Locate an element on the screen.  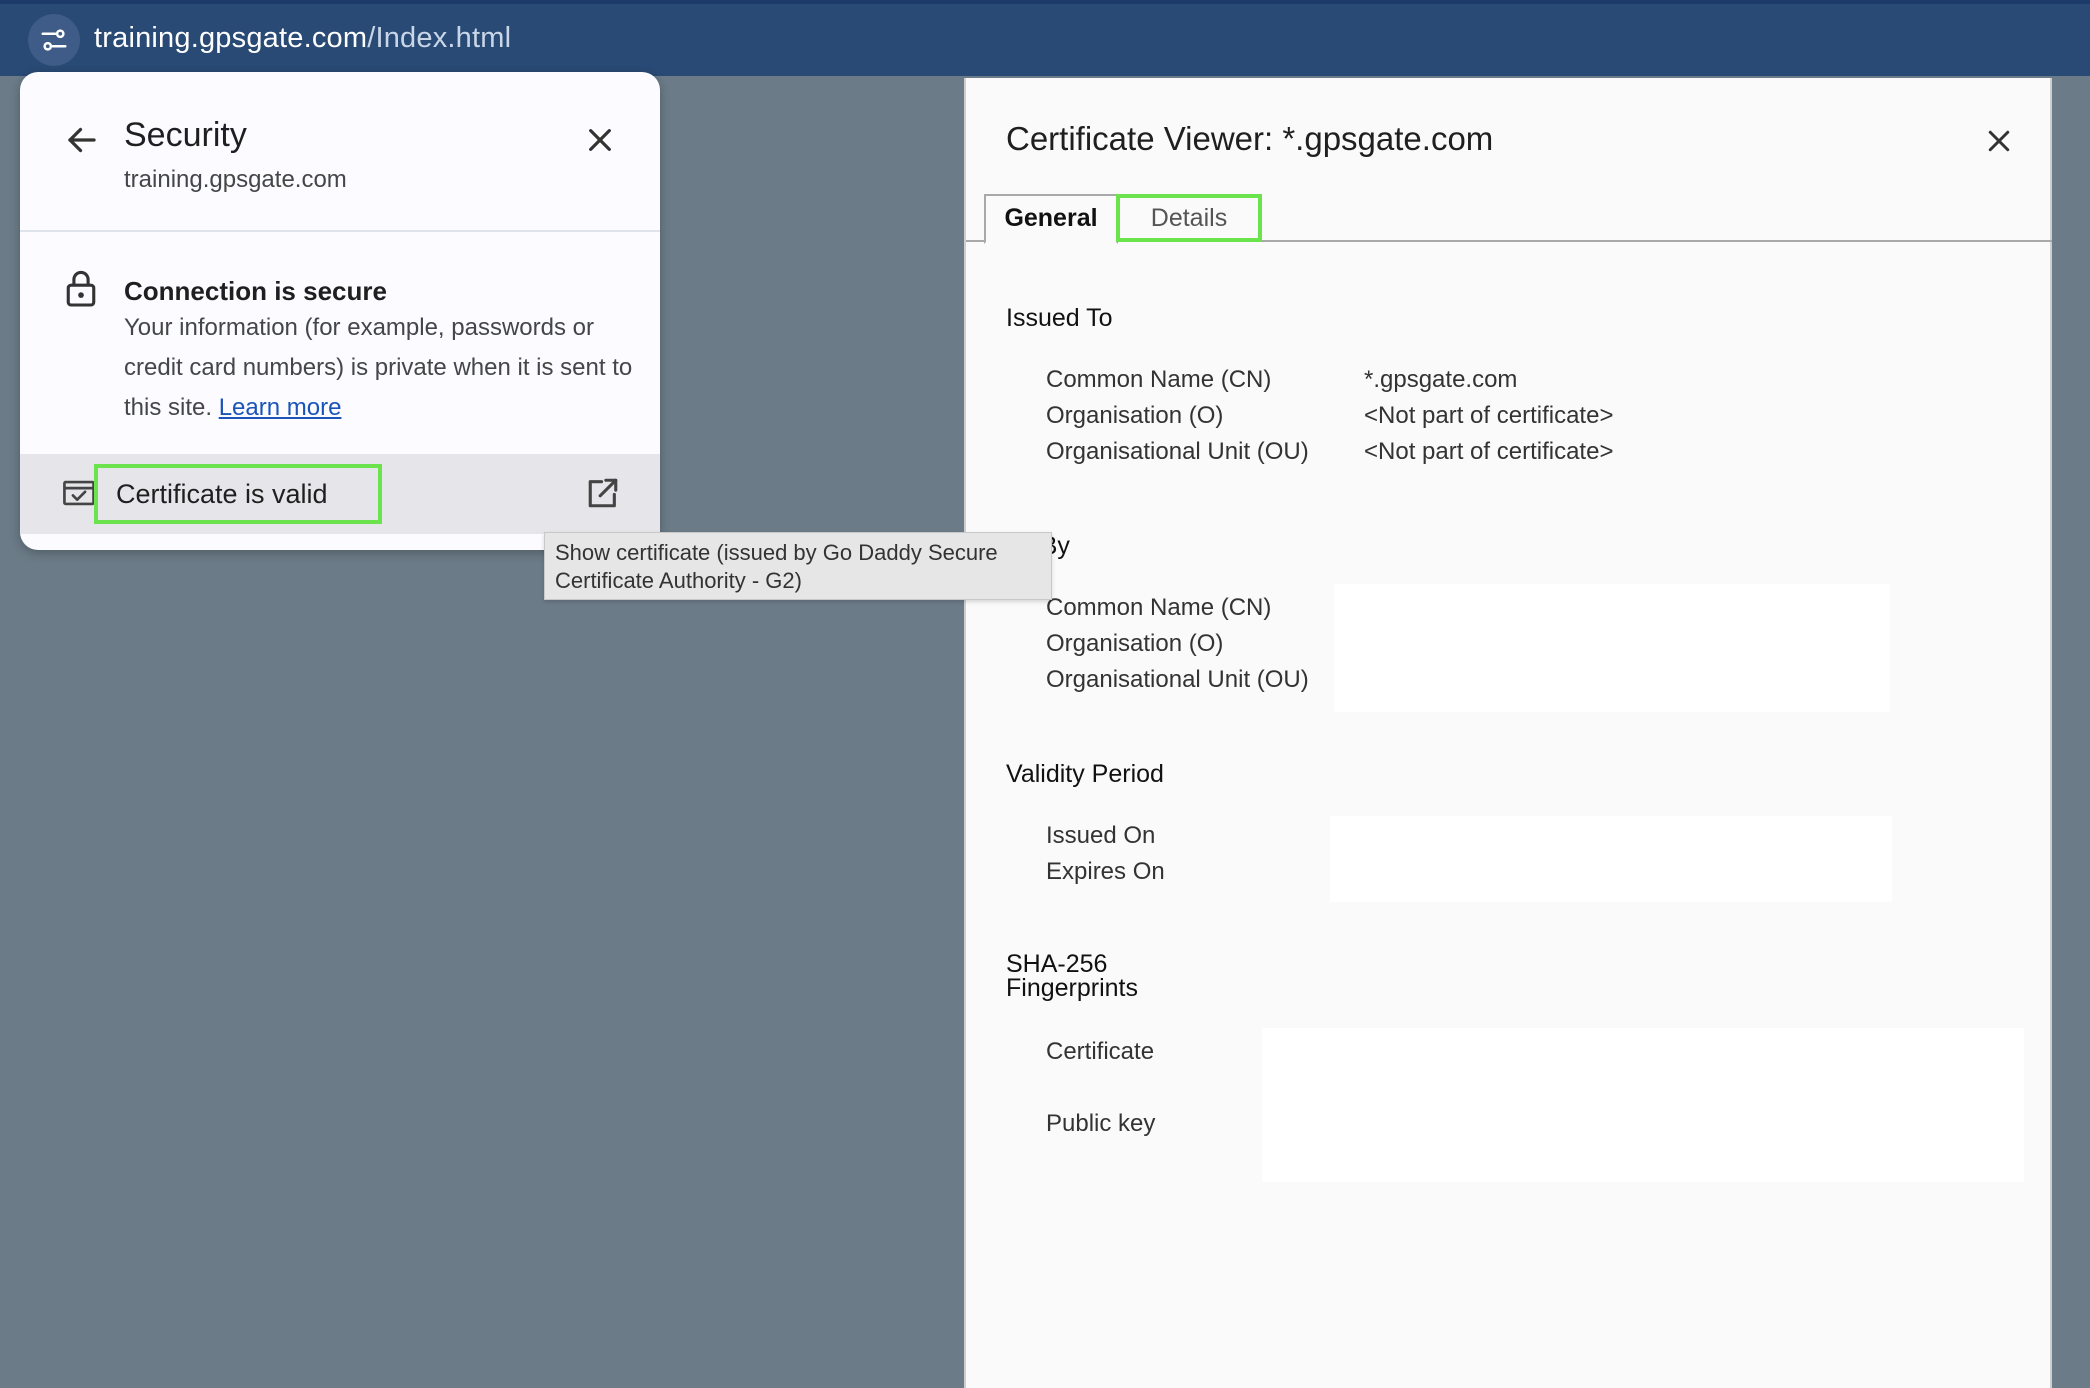
fingerprints-values-area is located at coordinates (1643, 1105).